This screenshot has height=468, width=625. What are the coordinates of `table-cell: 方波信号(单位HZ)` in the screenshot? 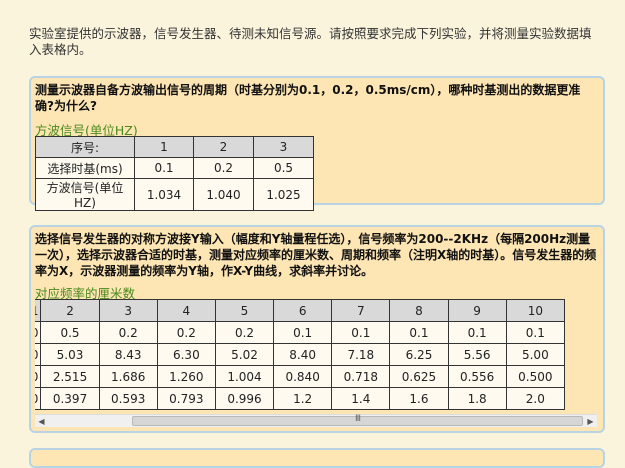 It's located at (85, 194).